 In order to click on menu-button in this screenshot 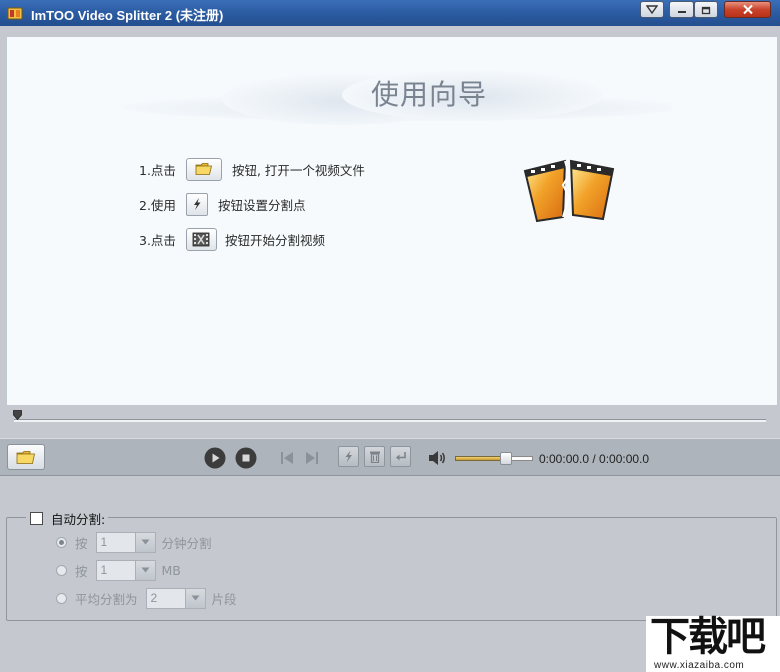, I will do `click(652, 9)`.